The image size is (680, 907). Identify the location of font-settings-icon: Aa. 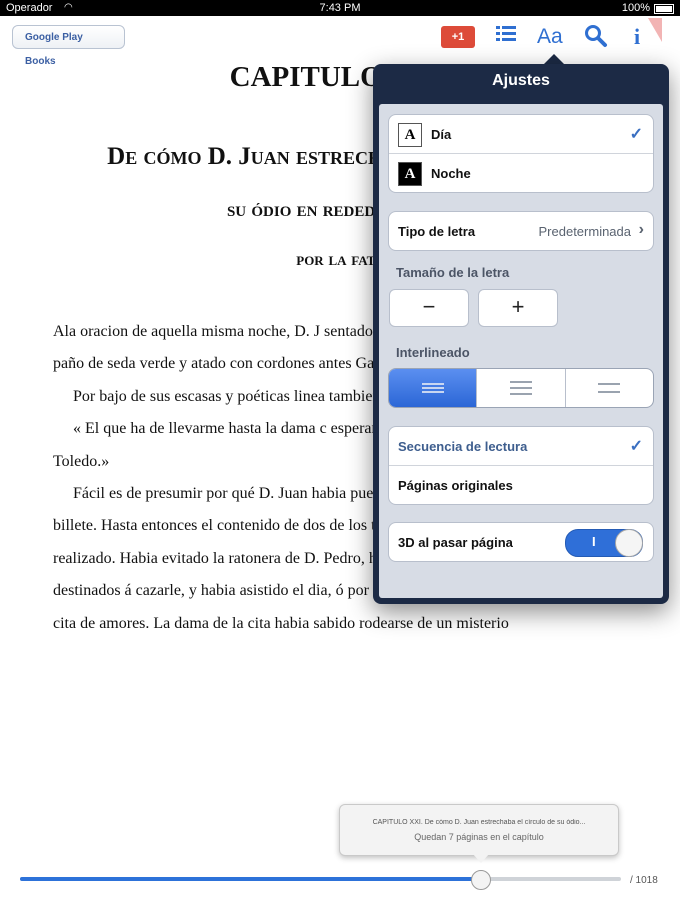
(550, 37).